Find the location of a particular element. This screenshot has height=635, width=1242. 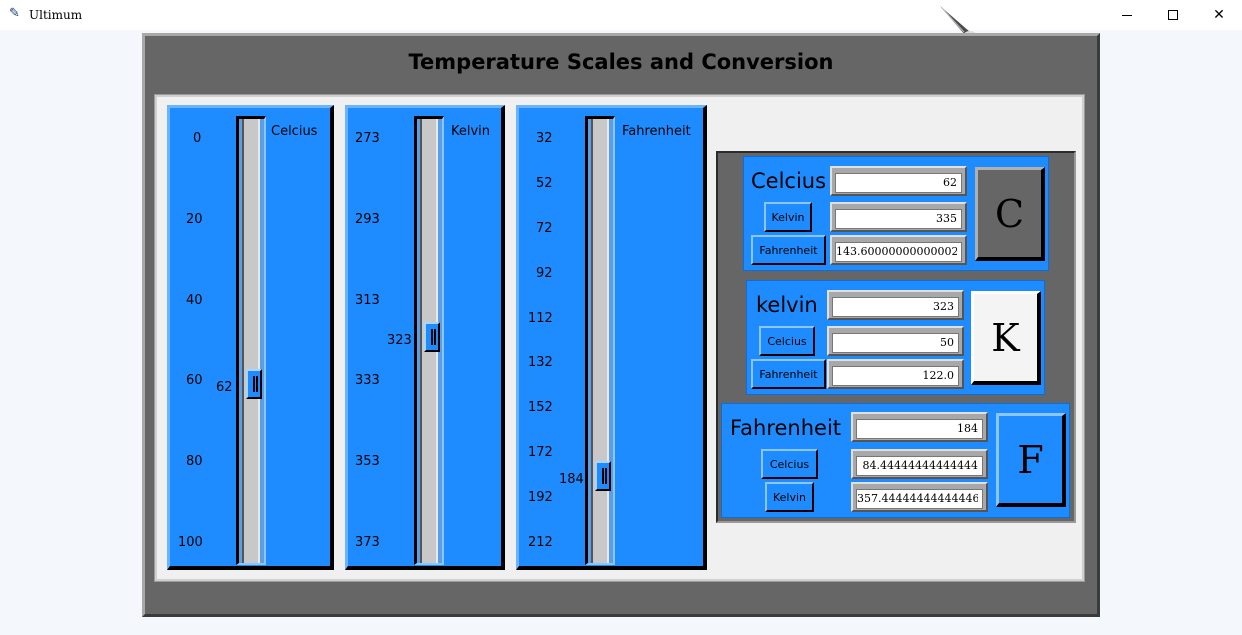

minimize-button is located at coordinates (1127, 15).